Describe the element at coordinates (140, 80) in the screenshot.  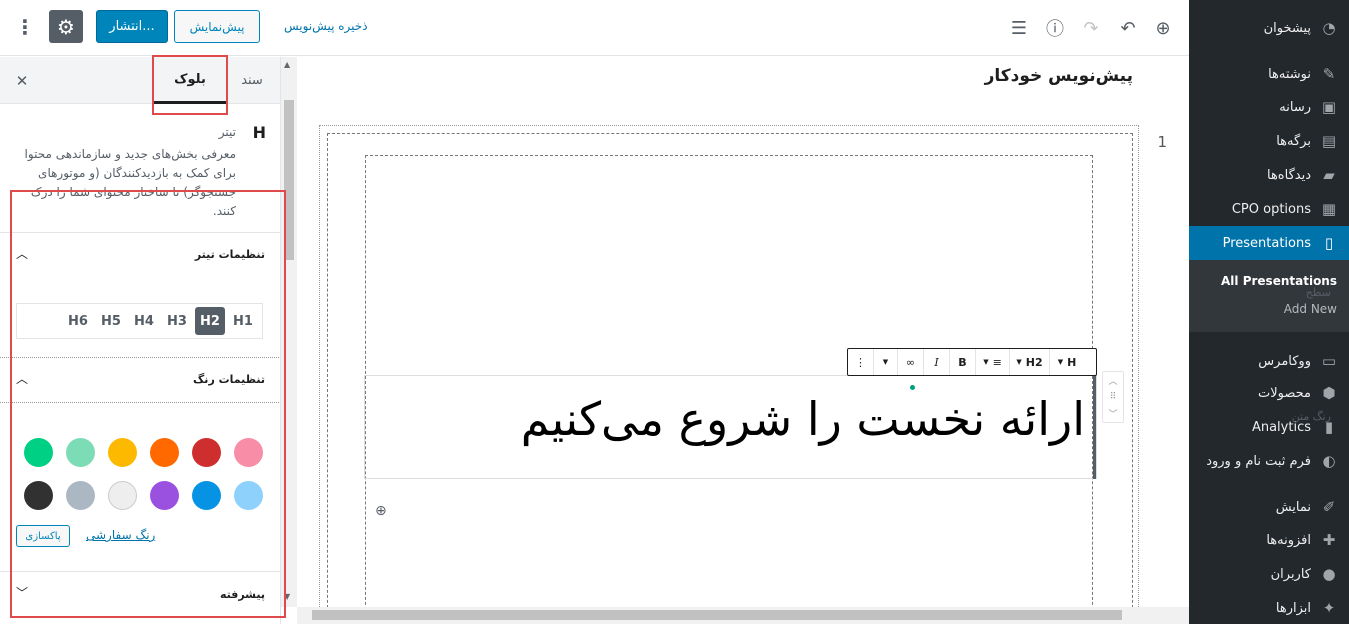
I see `sidebar-tabs: سند بلوک ✕` at that location.